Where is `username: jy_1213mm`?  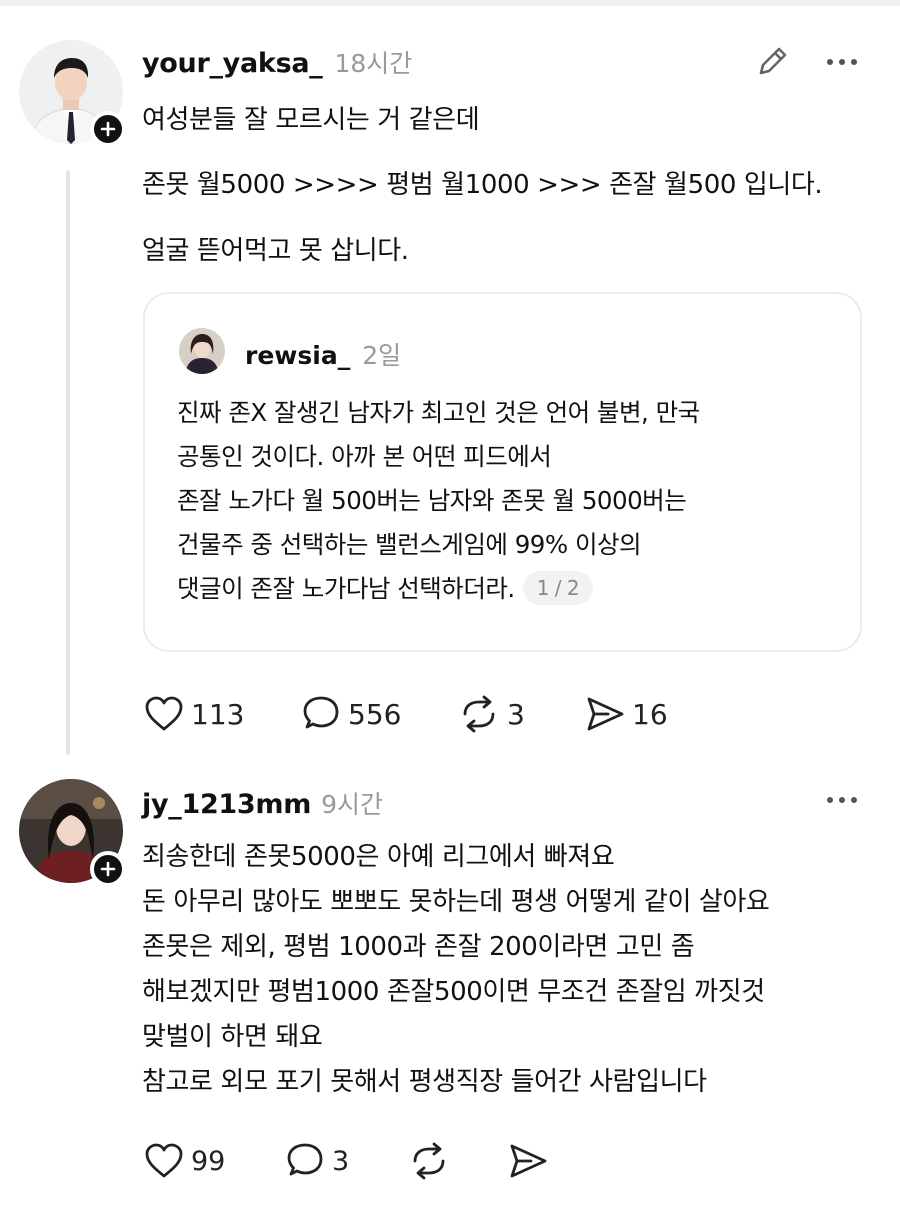 username: jy_1213mm is located at coordinates (226, 804).